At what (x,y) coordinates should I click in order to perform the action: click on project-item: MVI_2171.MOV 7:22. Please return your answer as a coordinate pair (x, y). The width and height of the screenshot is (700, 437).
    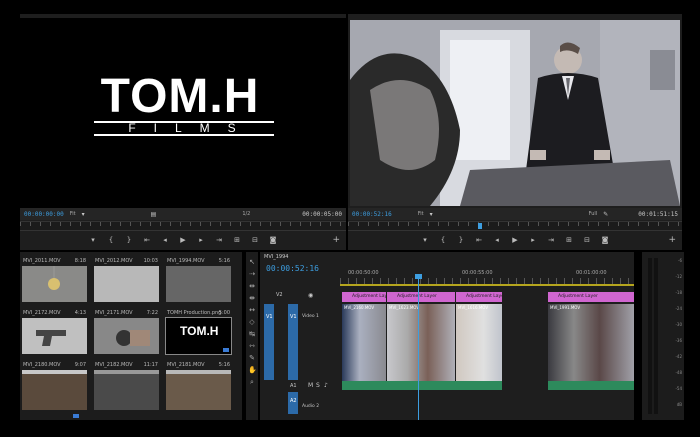
    Looking at the image, I should click on (126, 331).